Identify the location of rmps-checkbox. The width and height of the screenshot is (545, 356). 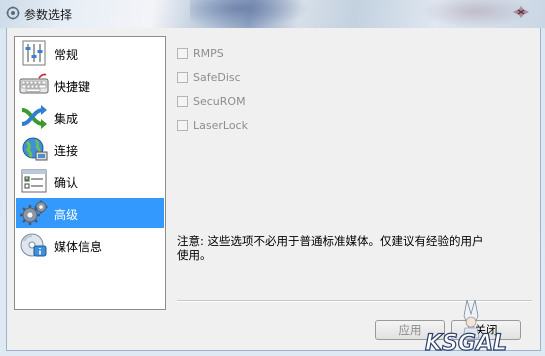
(182, 53).